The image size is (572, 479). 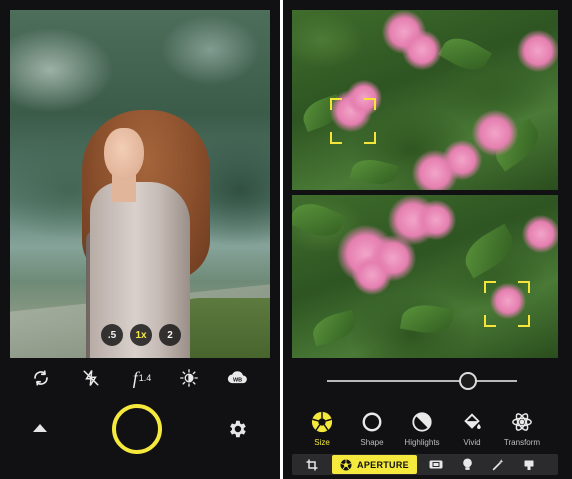 What do you see at coordinates (467, 381) in the screenshot?
I see `aperture-slider-thumb` at bounding box center [467, 381].